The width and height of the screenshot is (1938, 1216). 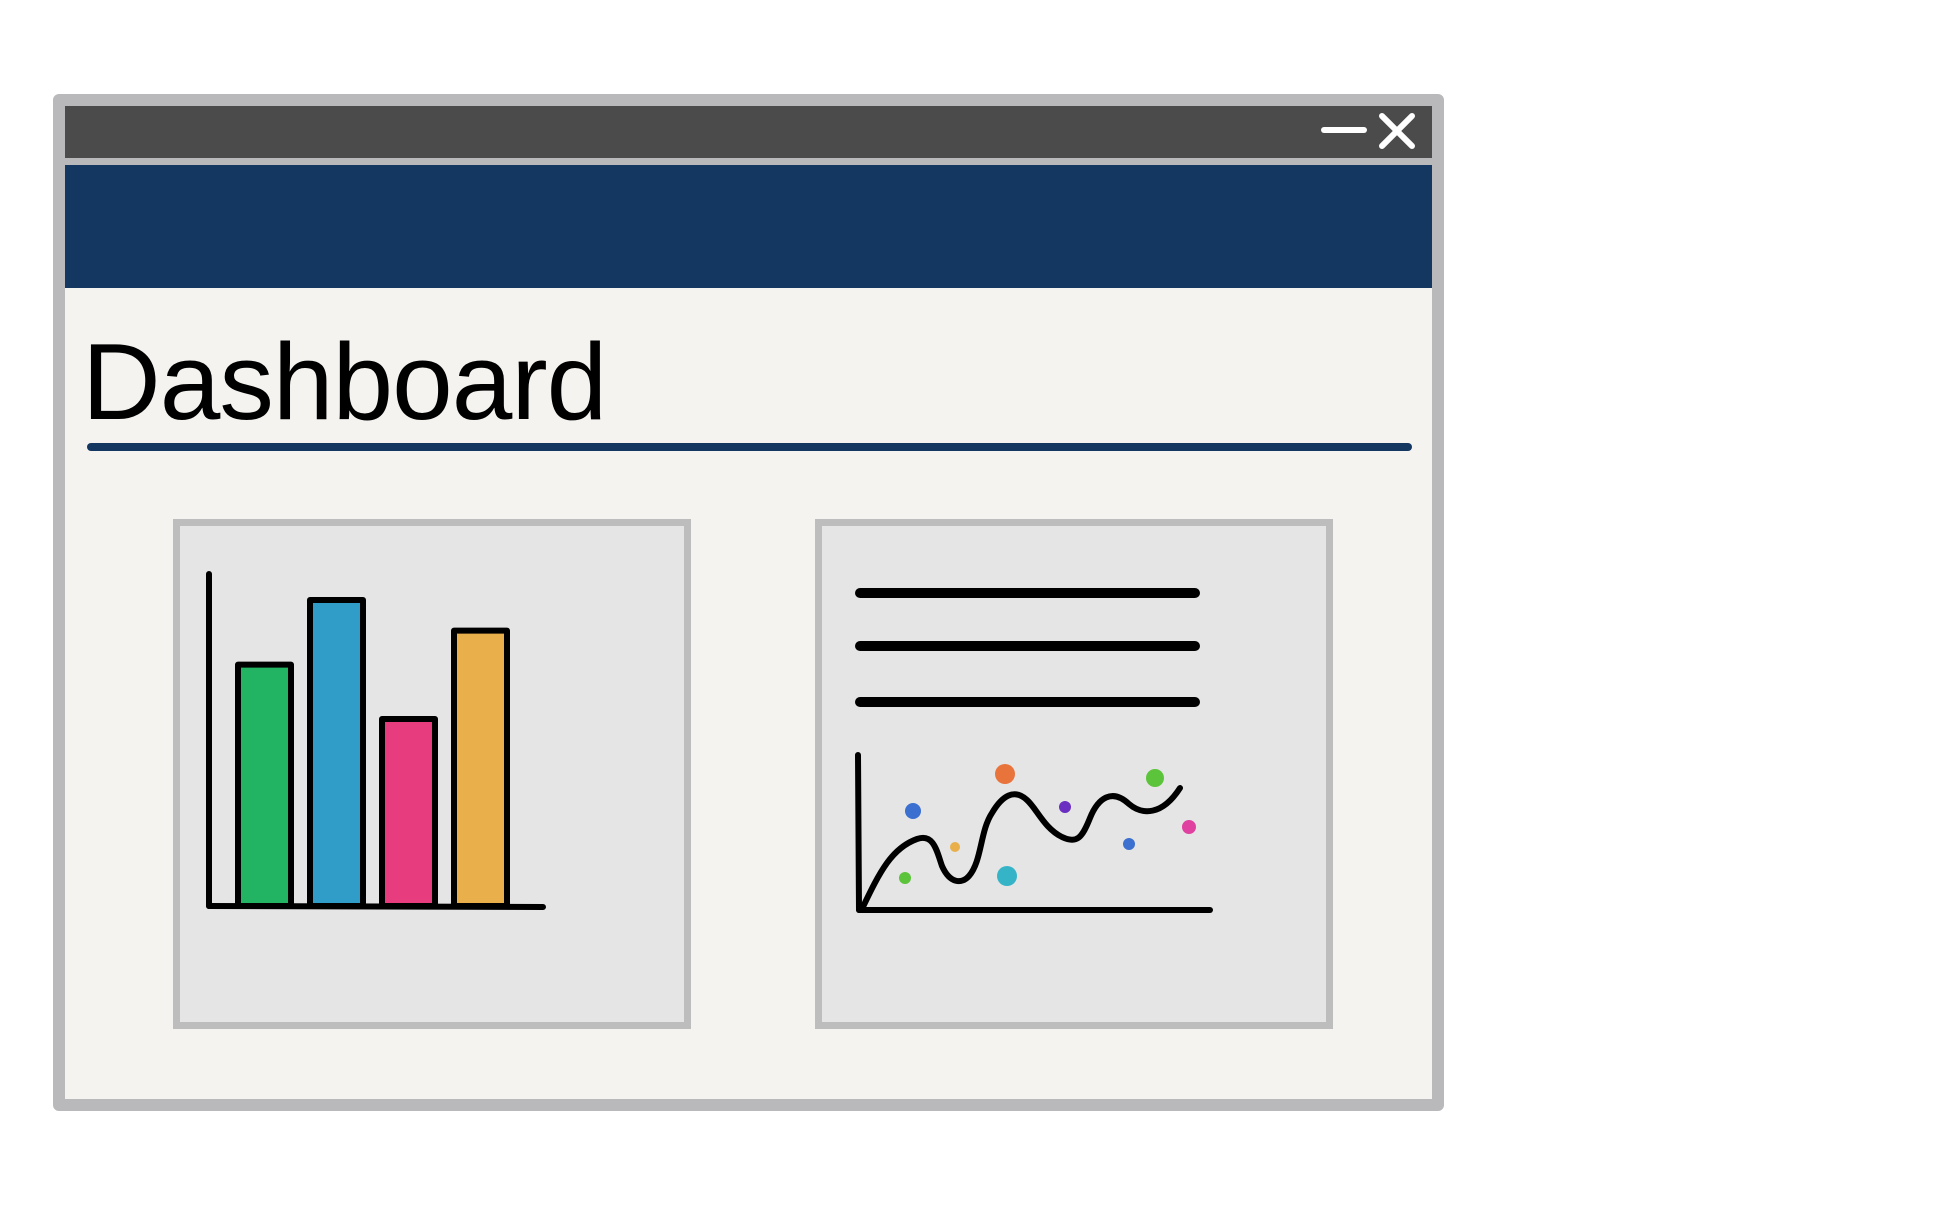 I want to click on header-banner, so click(x=748, y=226).